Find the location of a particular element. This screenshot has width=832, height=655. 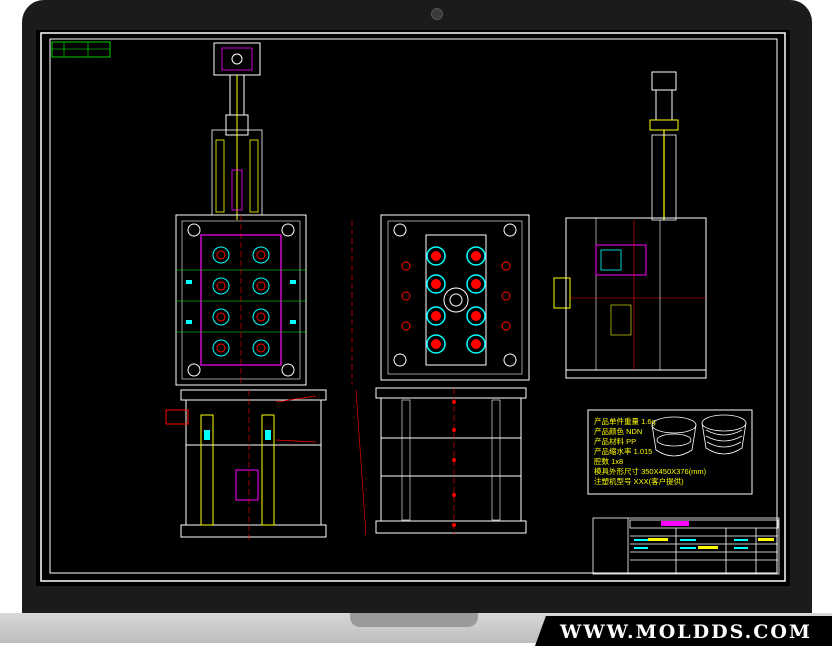

spec-line-2: 产品颜色 NDN is located at coordinates (618, 431).